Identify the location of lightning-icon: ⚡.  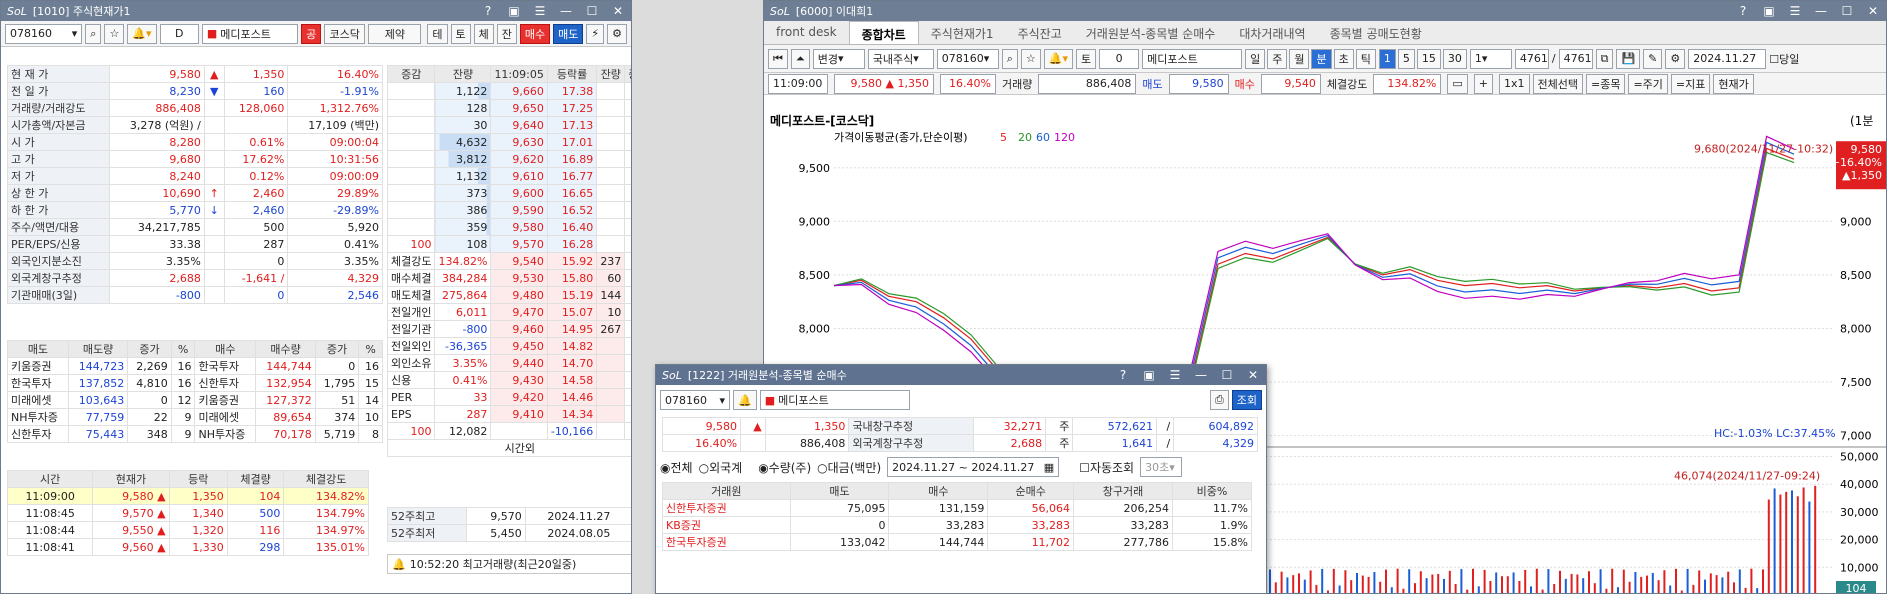
(595, 33).